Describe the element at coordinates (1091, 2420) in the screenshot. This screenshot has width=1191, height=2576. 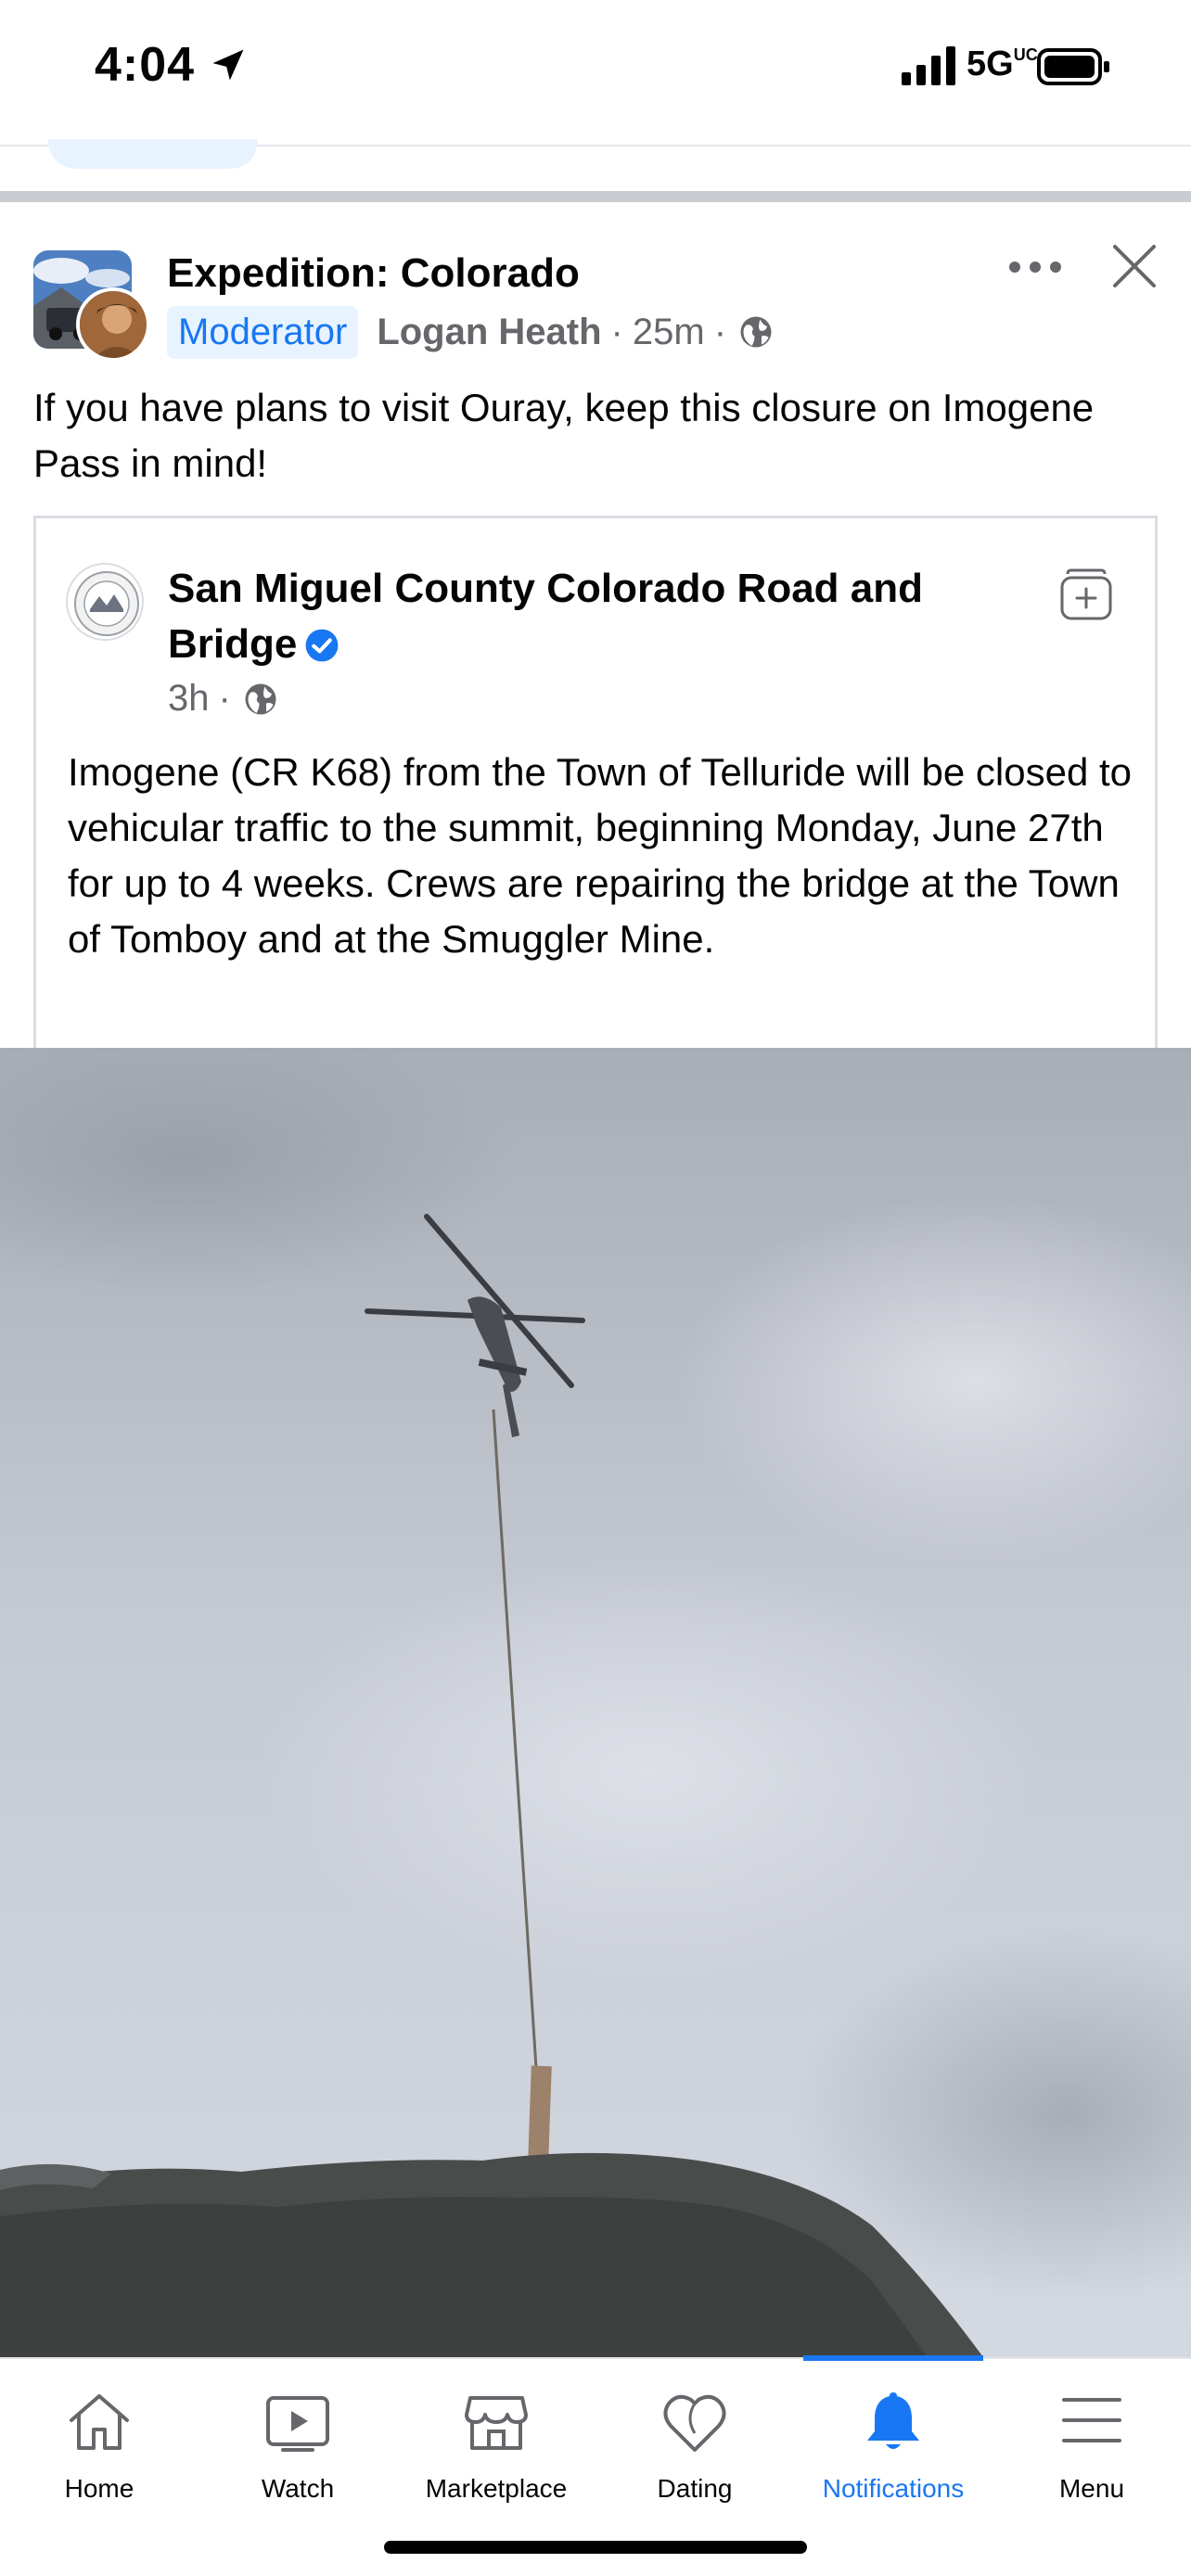
I see `menu-icon` at that location.